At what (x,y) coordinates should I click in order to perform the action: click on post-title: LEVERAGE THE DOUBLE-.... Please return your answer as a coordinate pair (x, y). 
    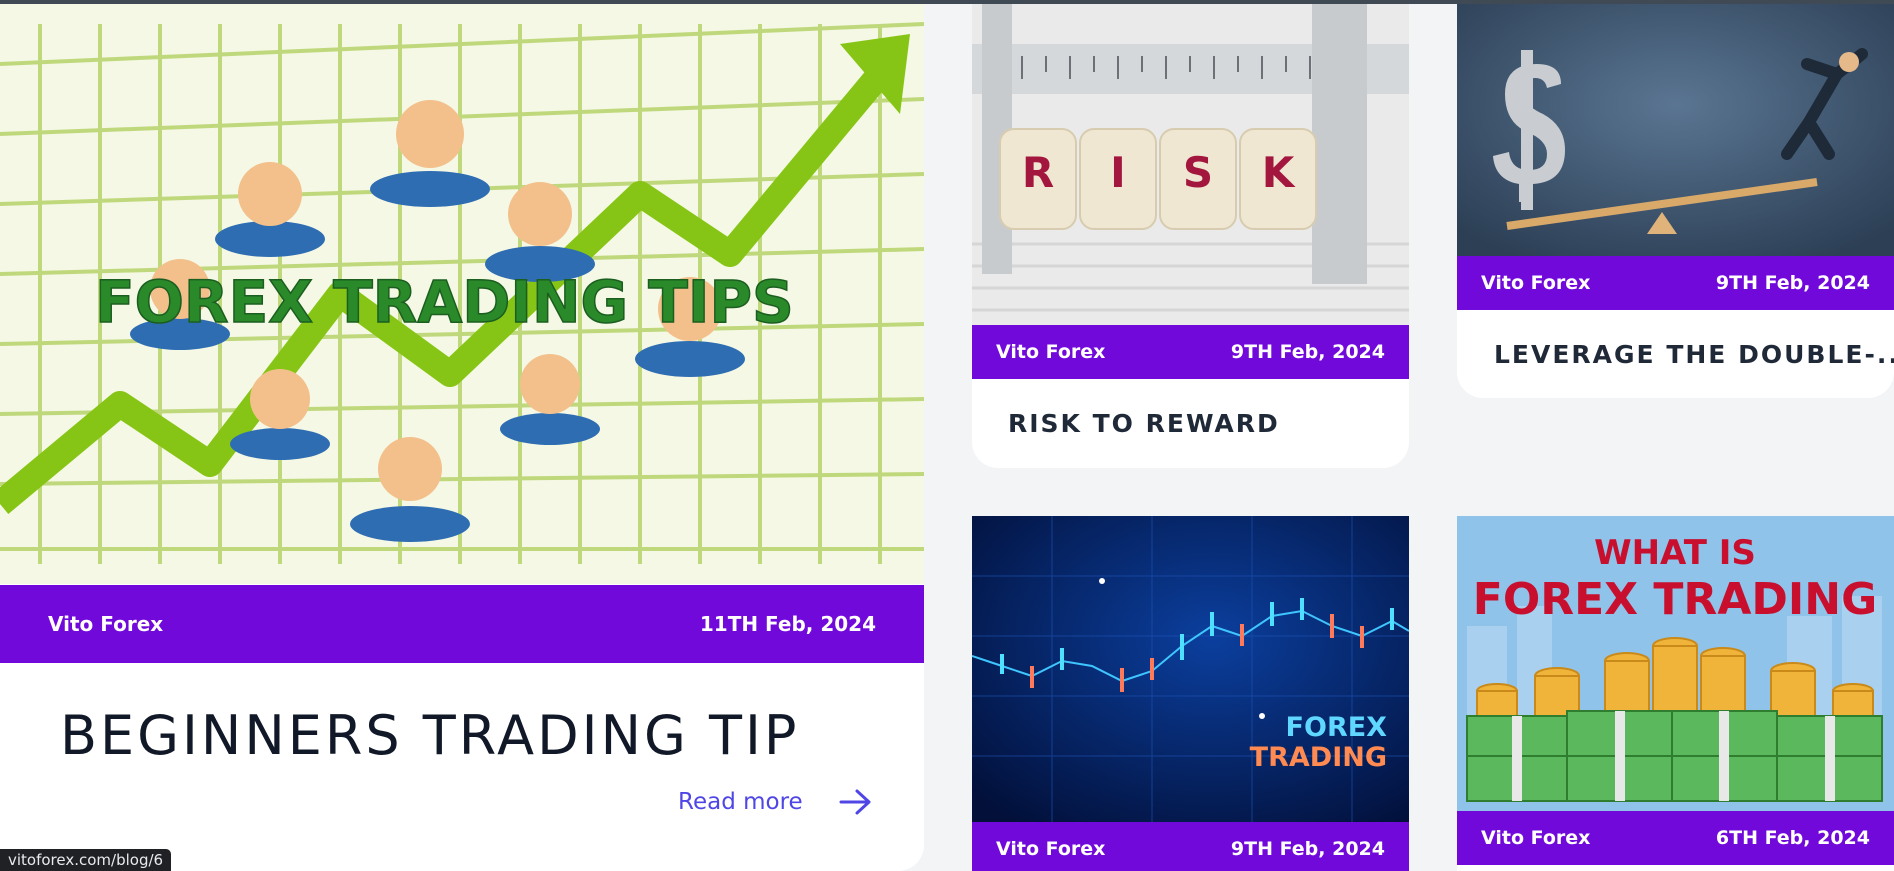
    Looking at the image, I should click on (1694, 354).